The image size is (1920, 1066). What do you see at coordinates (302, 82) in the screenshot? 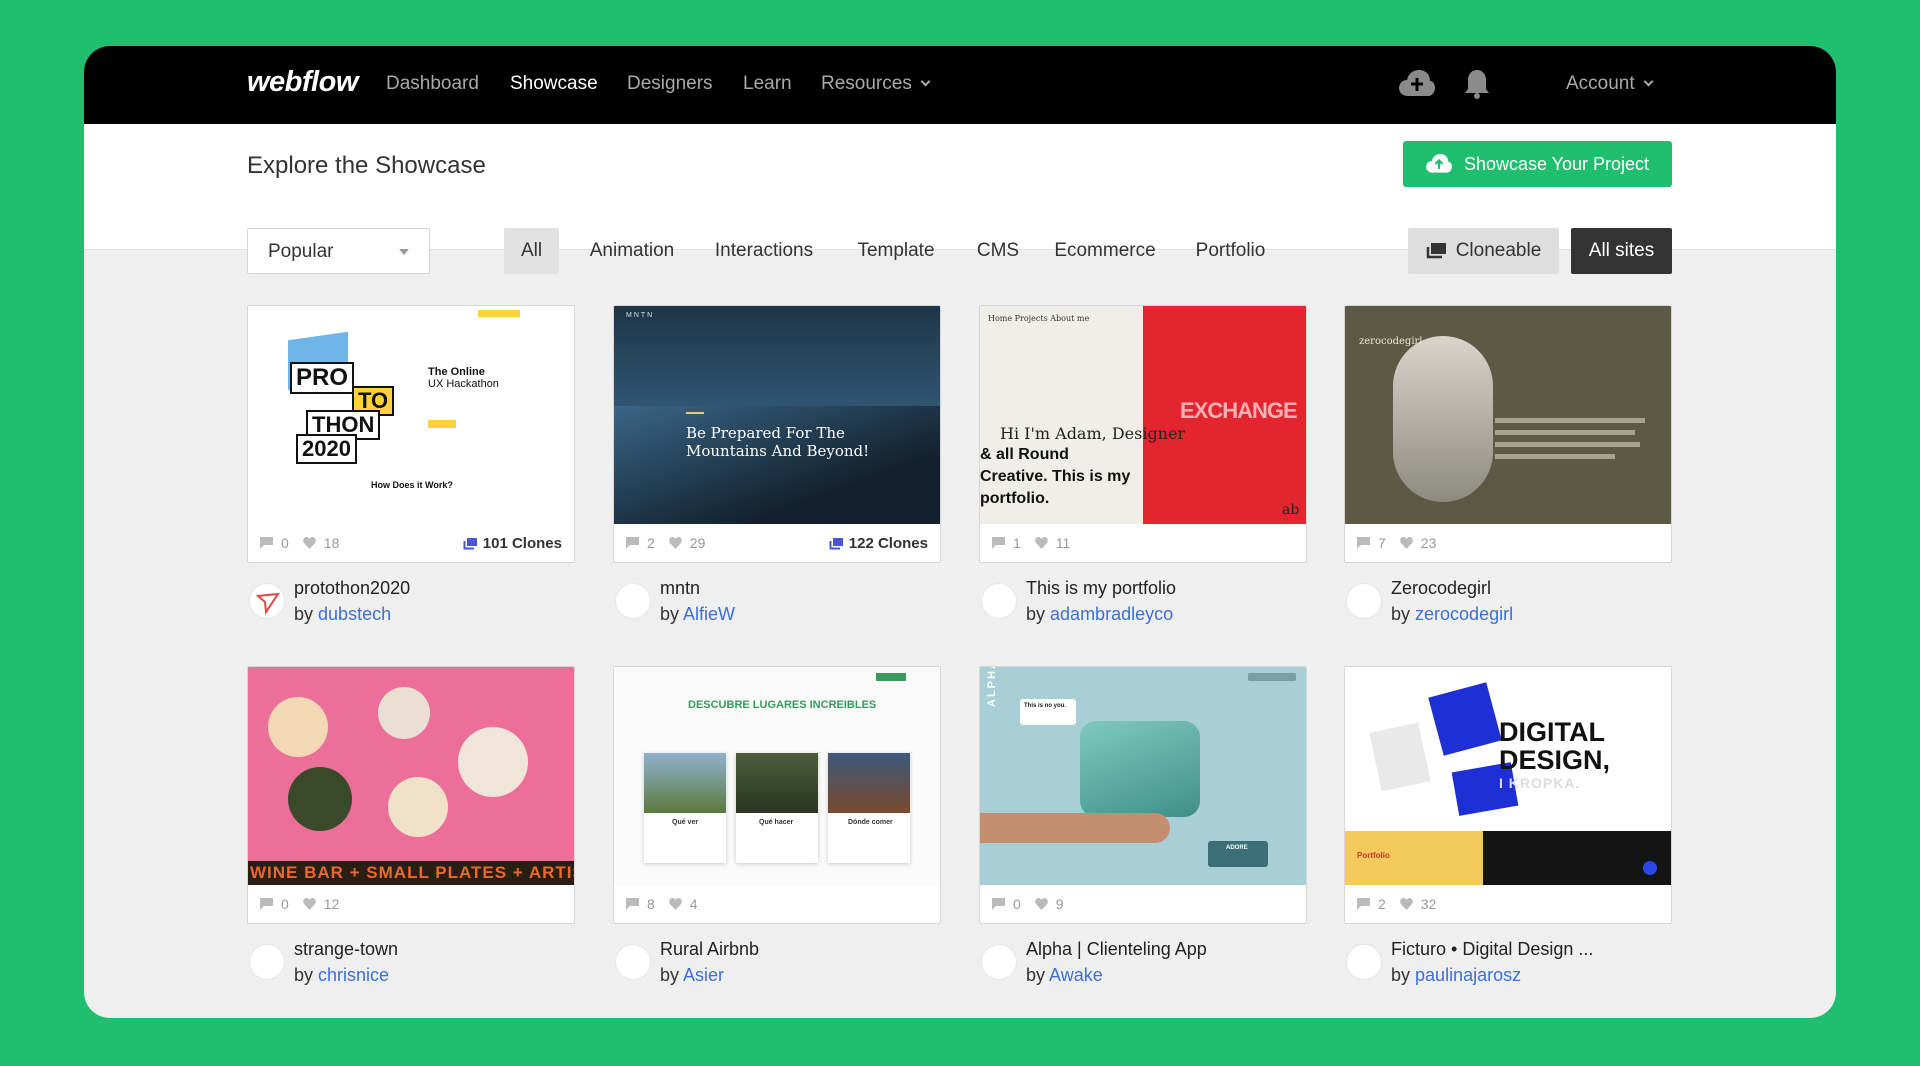
I see `webflow-logo: webflow` at bounding box center [302, 82].